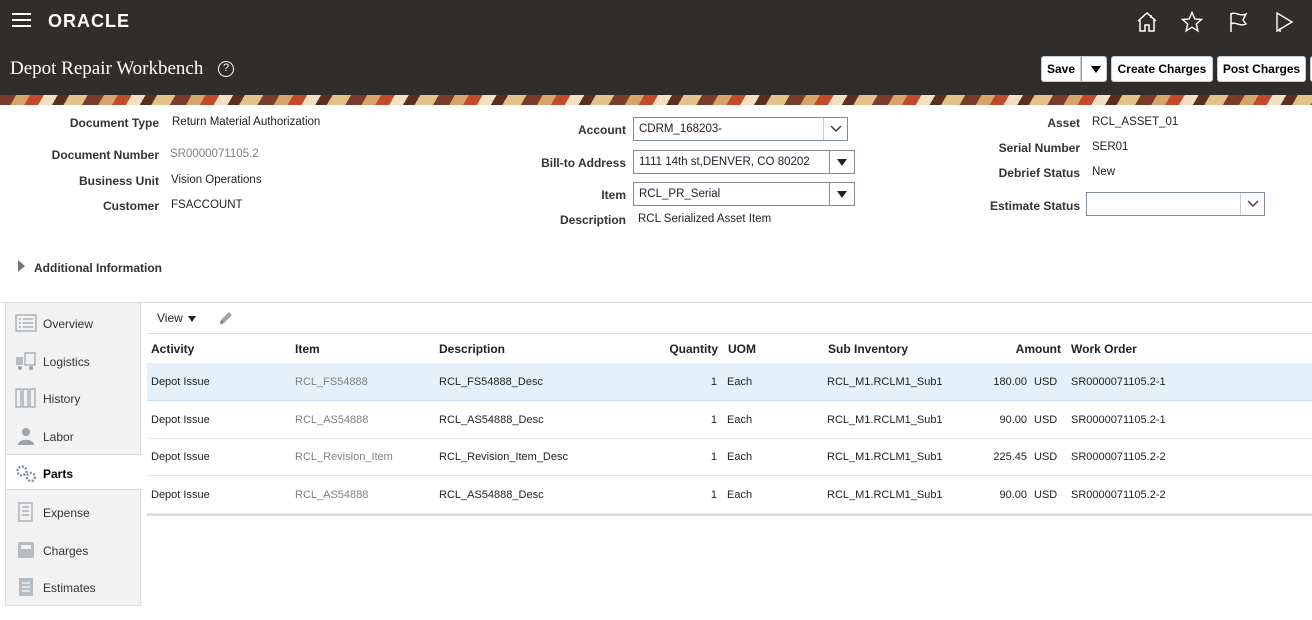 This screenshot has width=1312, height=620. What do you see at coordinates (58, 437) in the screenshot?
I see `nav-label: Labor` at bounding box center [58, 437].